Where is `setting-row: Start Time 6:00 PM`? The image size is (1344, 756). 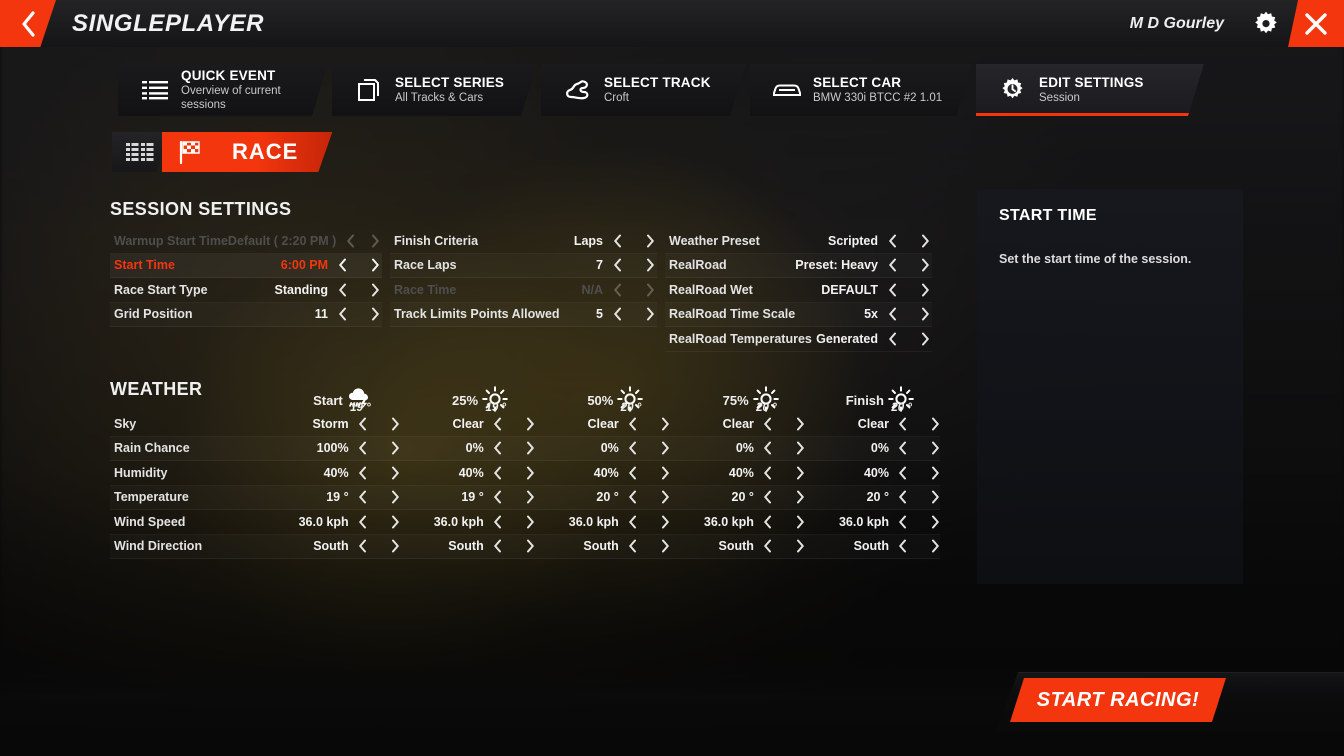 setting-row: Start Time 6:00 PM is located at coordinates (246, 265).